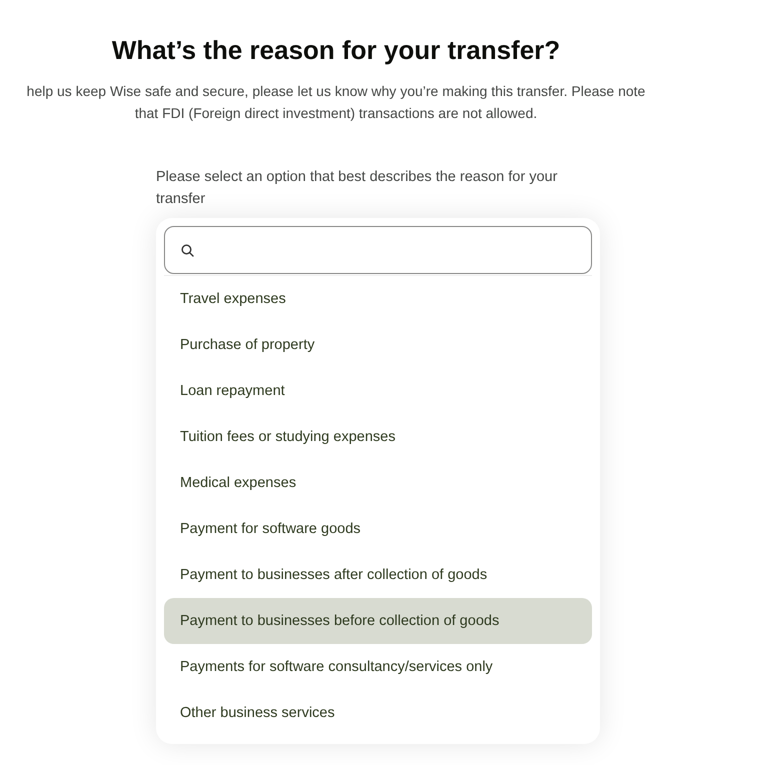 The width and height of the screenshot is (774, 765). What do you see at coordinates (378, 391) in the screenshot?
I see `option-item: Loan repayment` at bounding box center [378, 391].